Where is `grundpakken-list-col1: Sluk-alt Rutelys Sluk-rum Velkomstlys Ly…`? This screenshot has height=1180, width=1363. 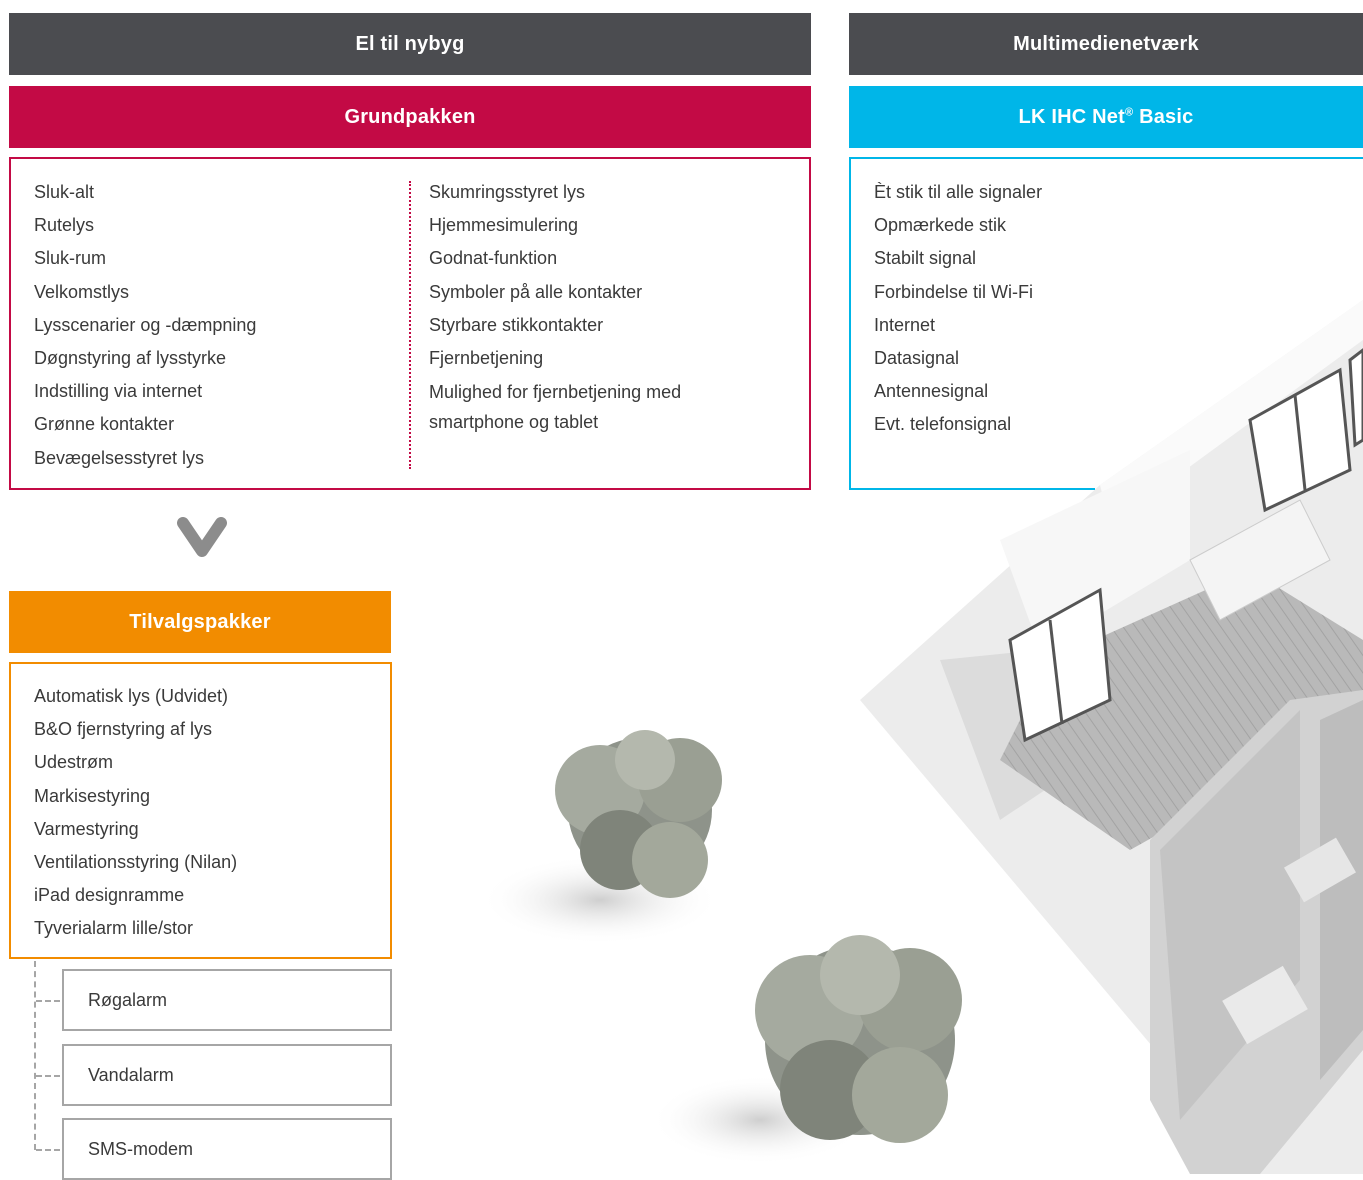 grundpakken-list-col1: Sluk-alt Rutelys Sluk-rum Velkomstlys Ly… is located at coordinates (145, 325).